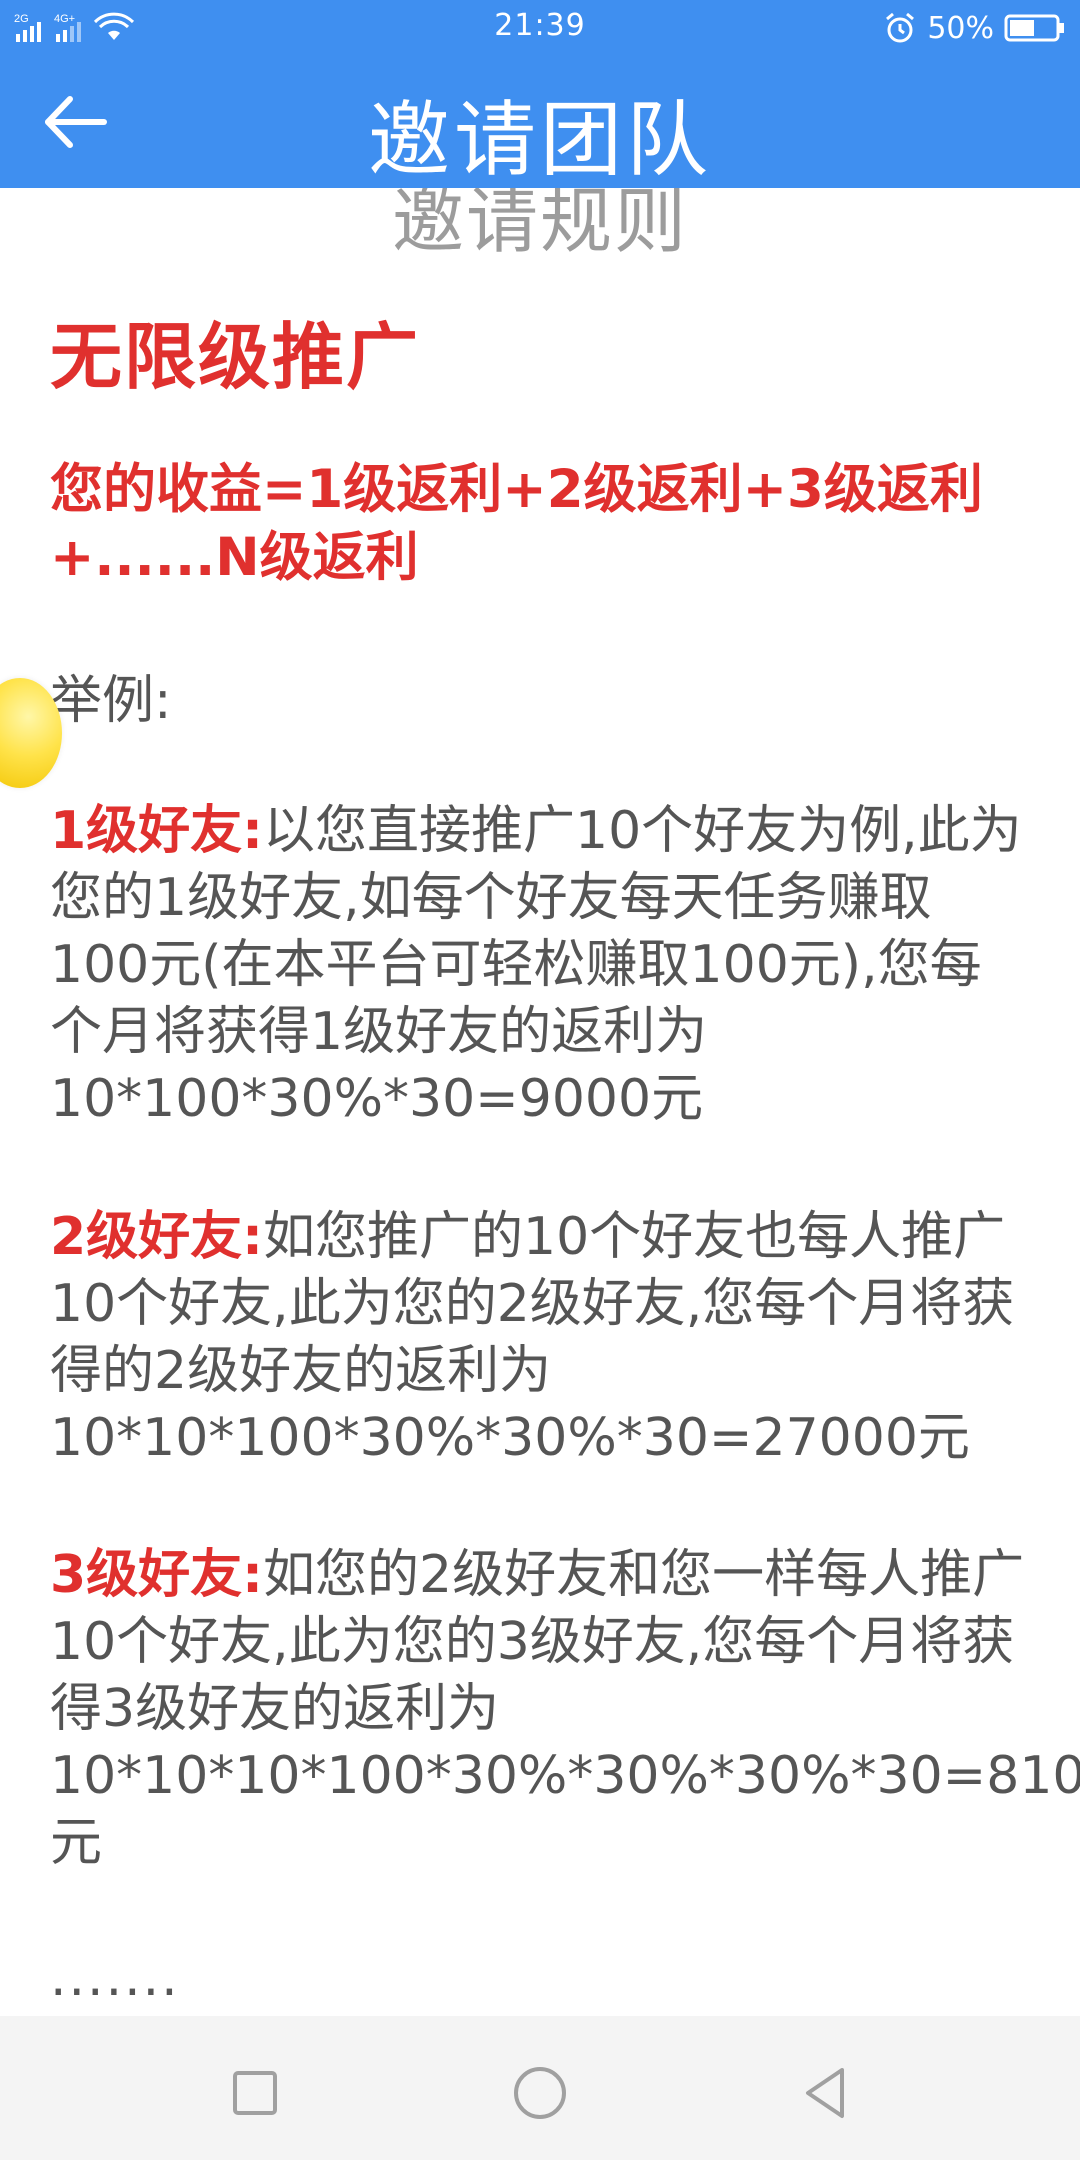  Describe the element at coordinates (540, 27) in the screenshot. I see `status-bar: 2G 4G+ 21:39 50%` at that location.